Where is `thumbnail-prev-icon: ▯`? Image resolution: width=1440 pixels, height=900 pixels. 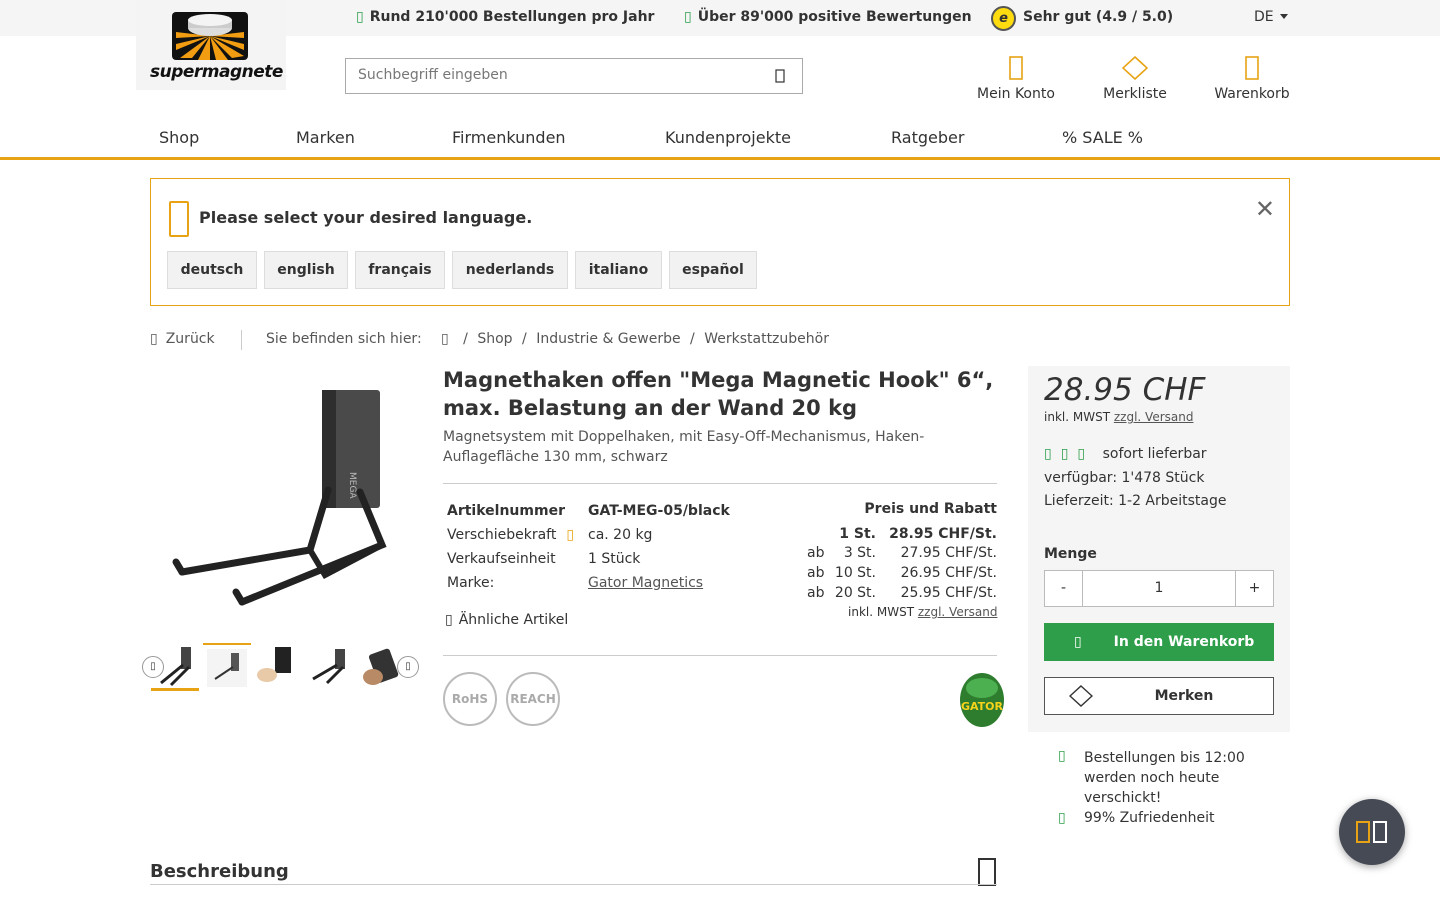
thumbnail-prev-icon: ▯ is located at coordinates (153, 667).